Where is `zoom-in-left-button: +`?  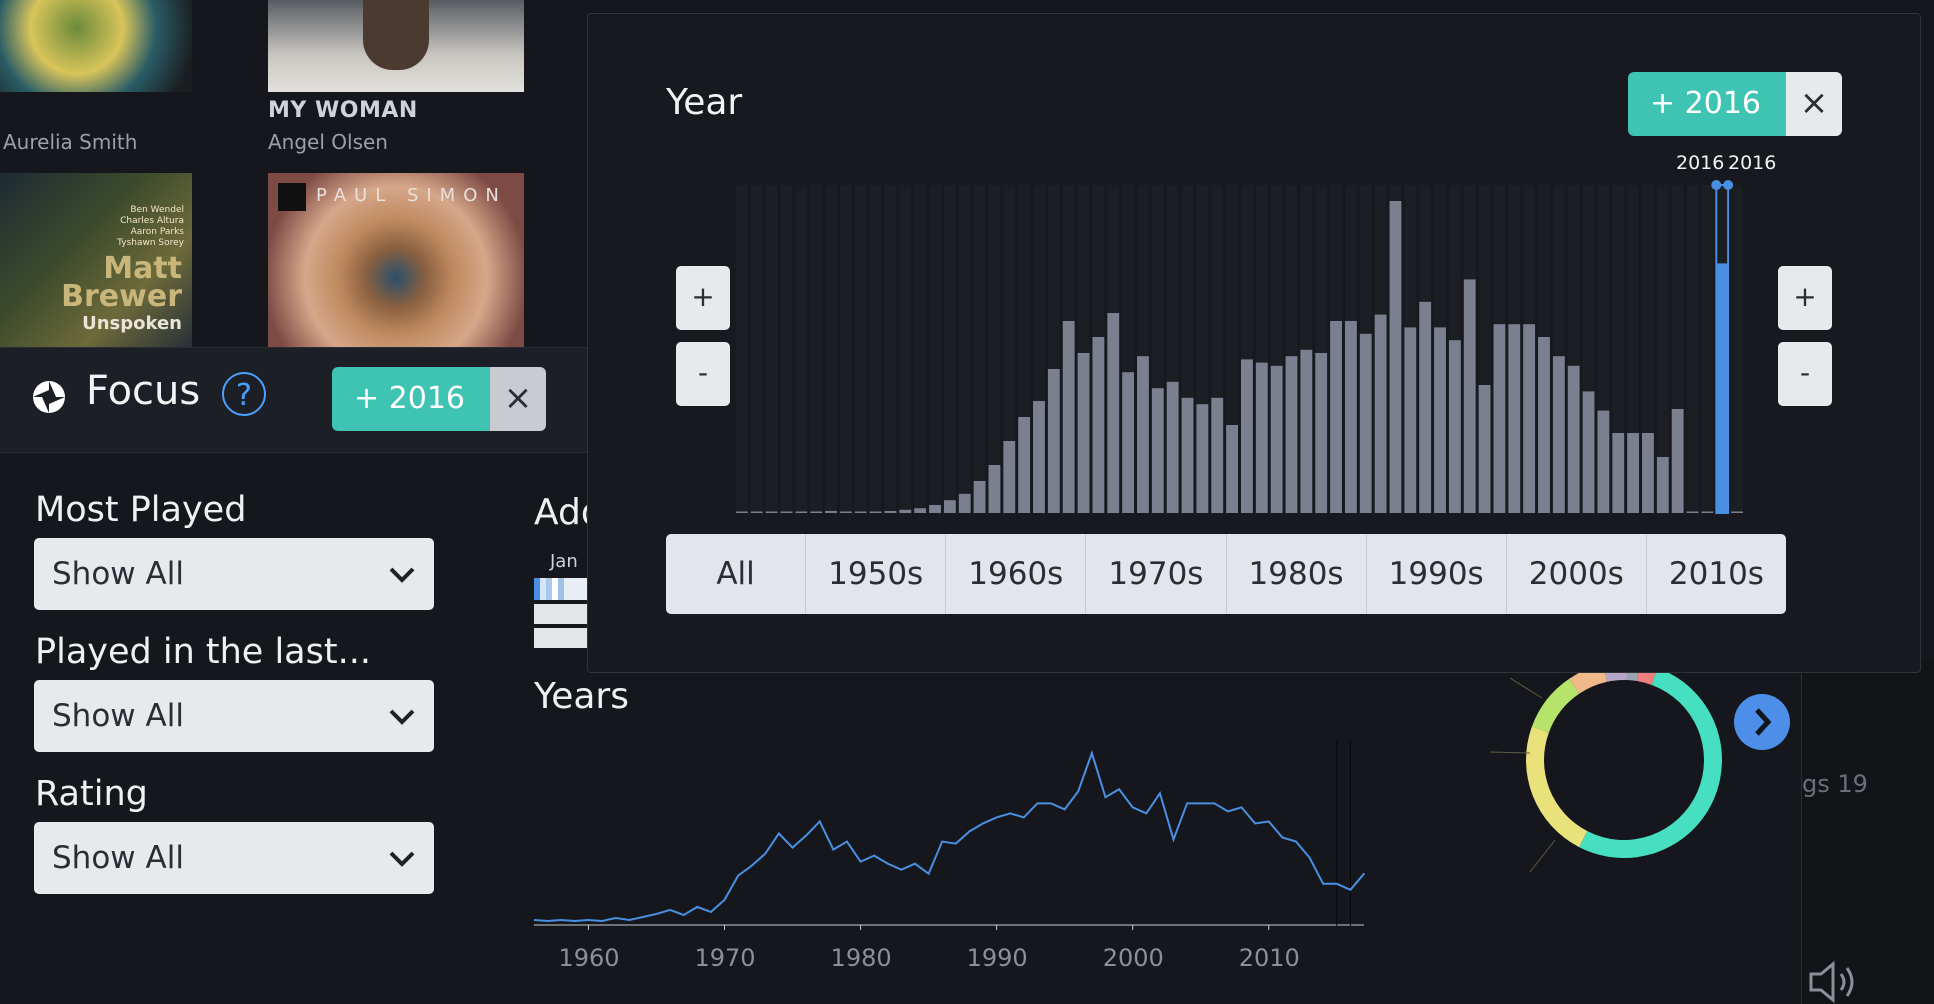
zoom-in-left-button: + is located at coordinates (703, 298).